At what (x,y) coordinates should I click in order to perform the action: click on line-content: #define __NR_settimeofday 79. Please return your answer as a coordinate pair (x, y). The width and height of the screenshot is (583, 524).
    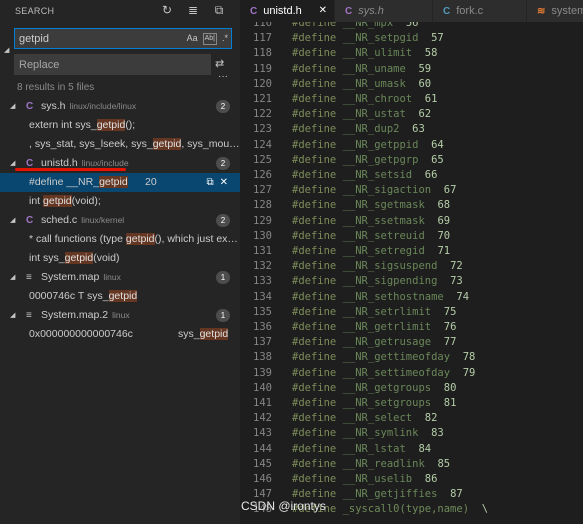
    Looking at the image, I should click on (383, 373).